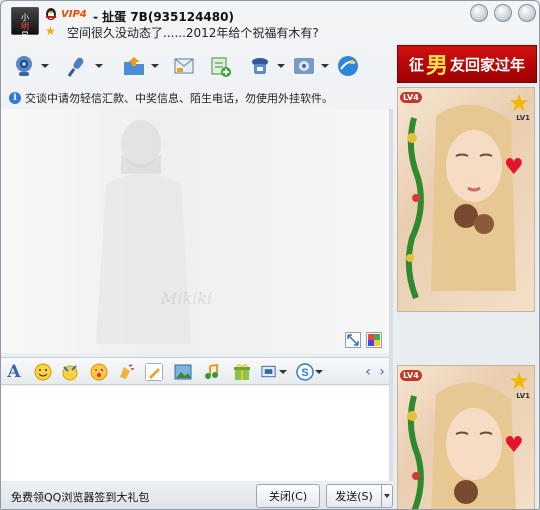 This screenshot has width=540, height=510. I want to click on color-palette-icon, so click(374, 340).